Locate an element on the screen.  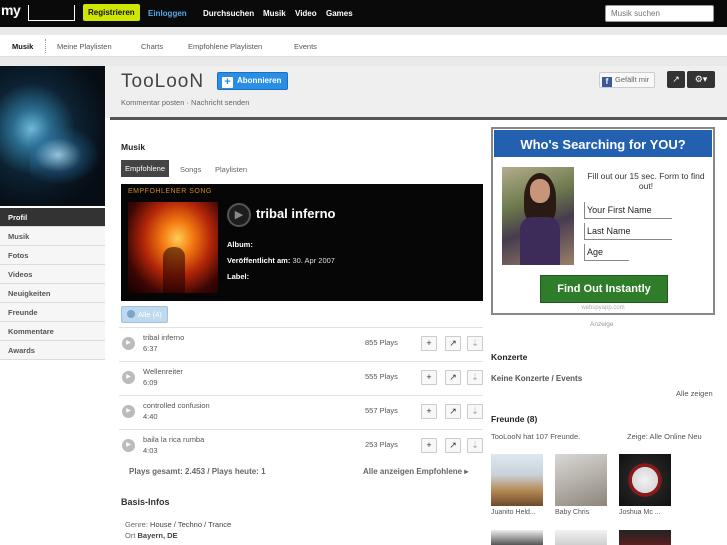
track-plays: 555 Plays is located at coordinates (381, 376).